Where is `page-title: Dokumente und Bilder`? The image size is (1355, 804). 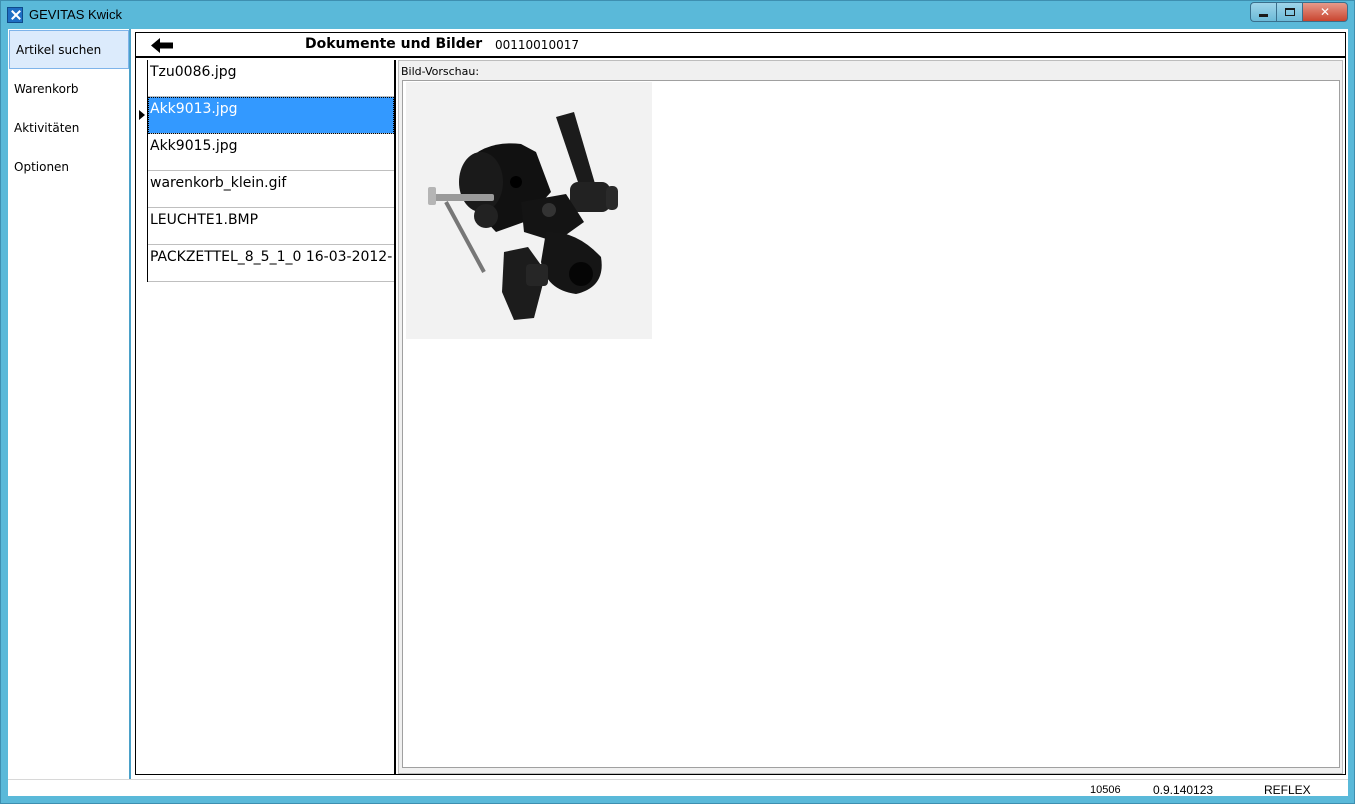 page-title: Dokumente und Bilder is located at coordinates (394, 44).